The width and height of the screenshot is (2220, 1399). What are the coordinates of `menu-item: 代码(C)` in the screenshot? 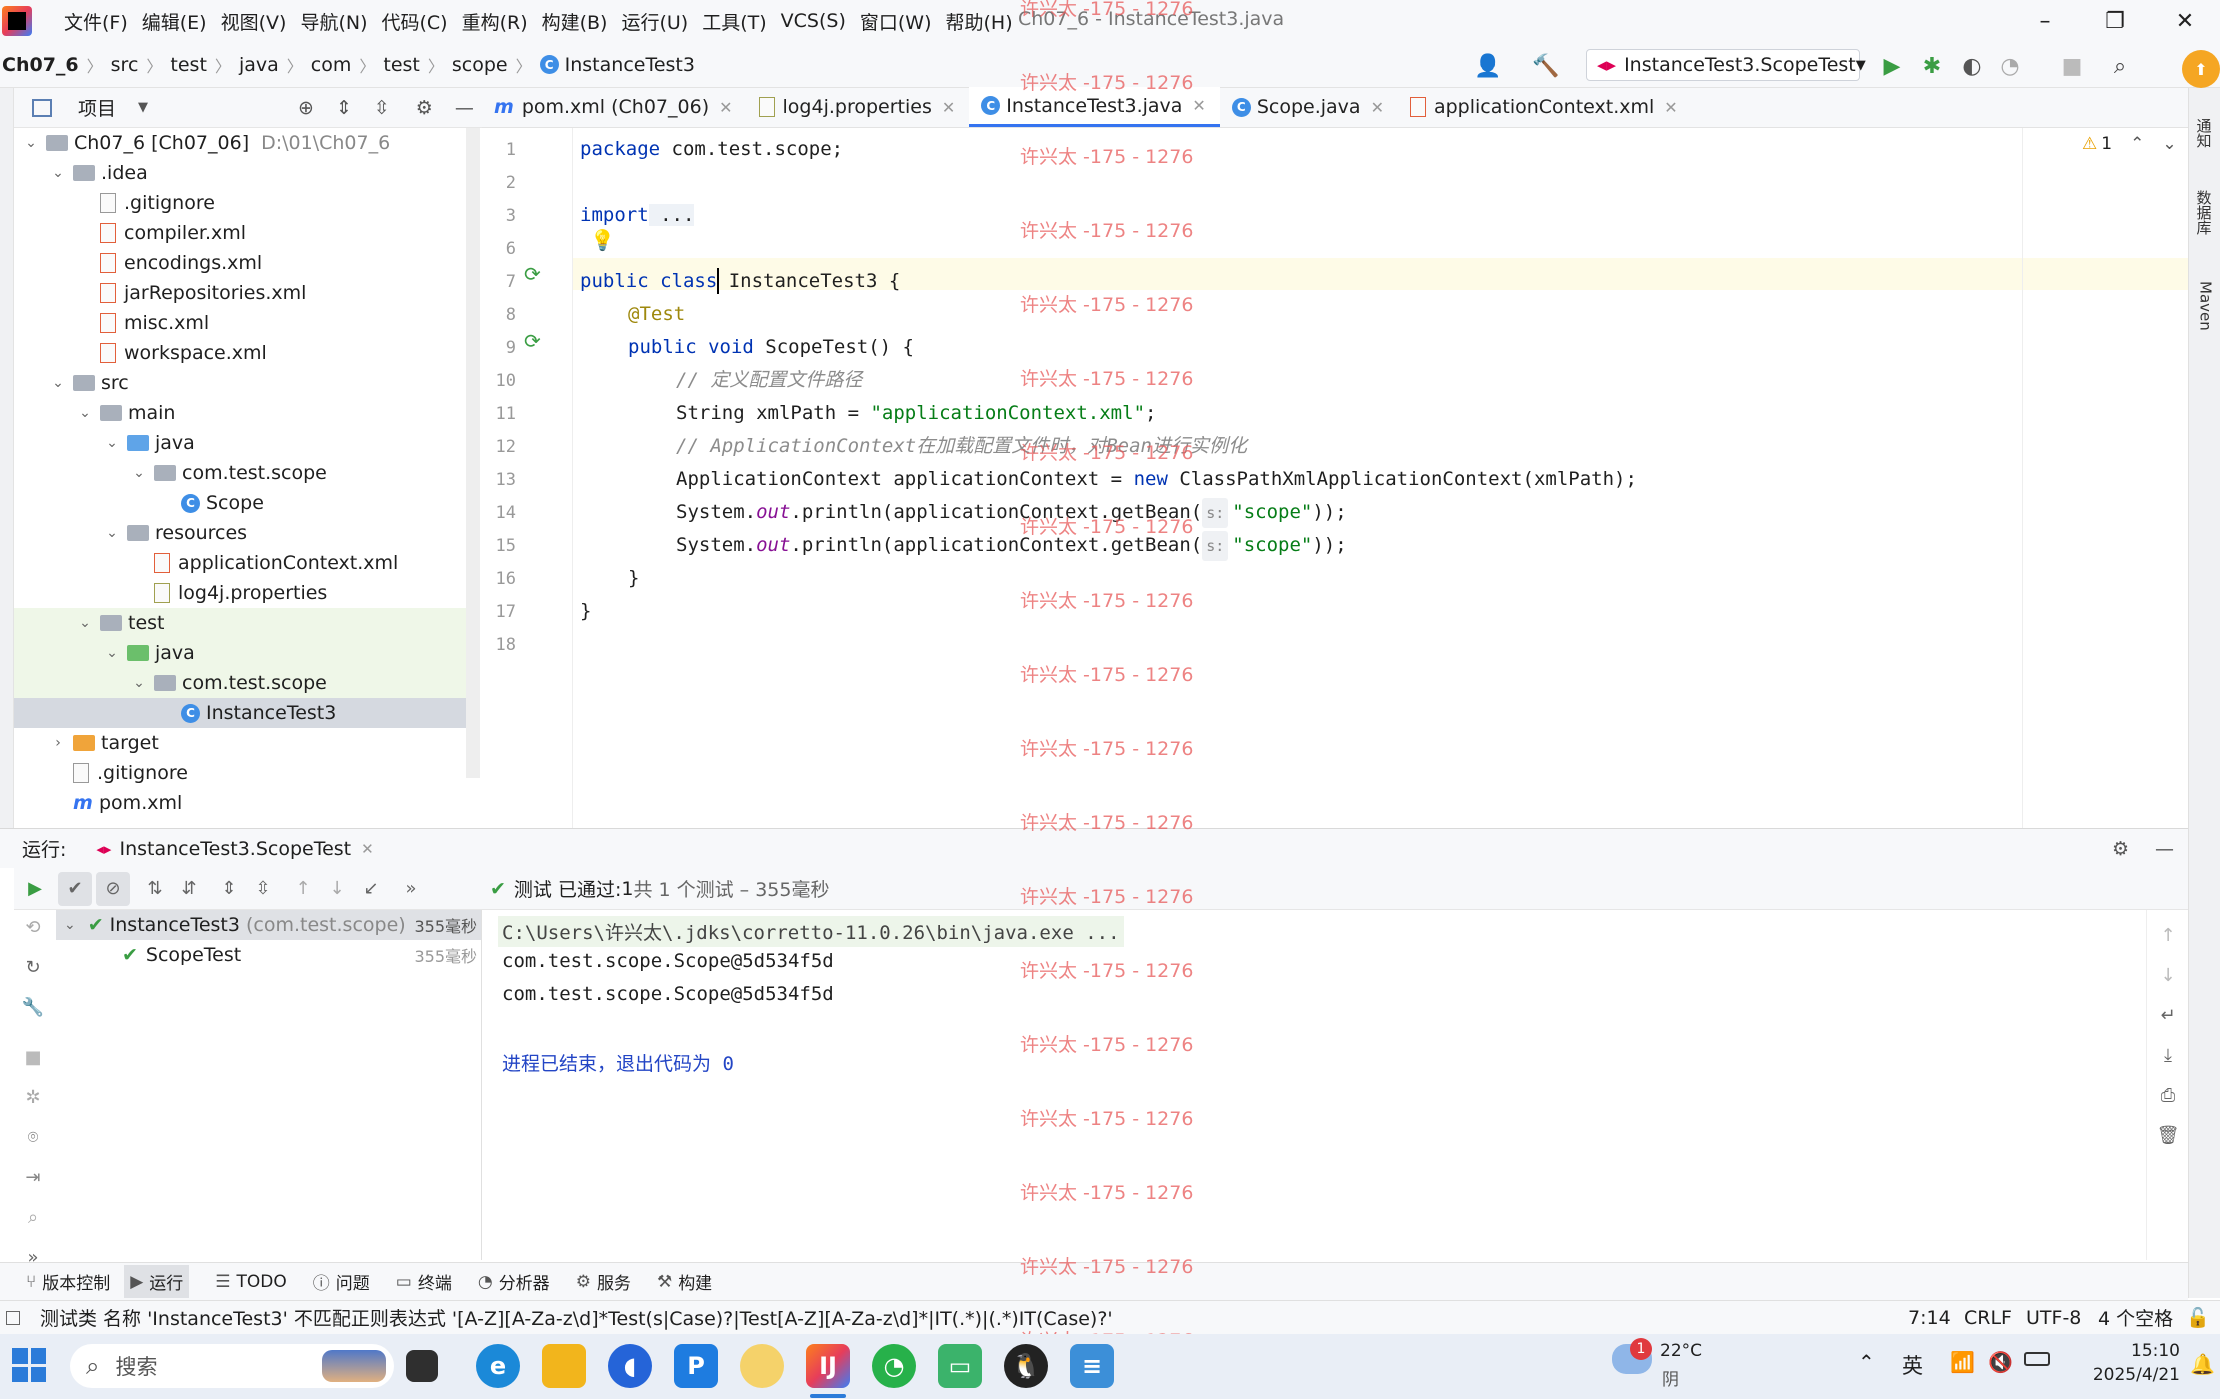 It's located at (414, 21).